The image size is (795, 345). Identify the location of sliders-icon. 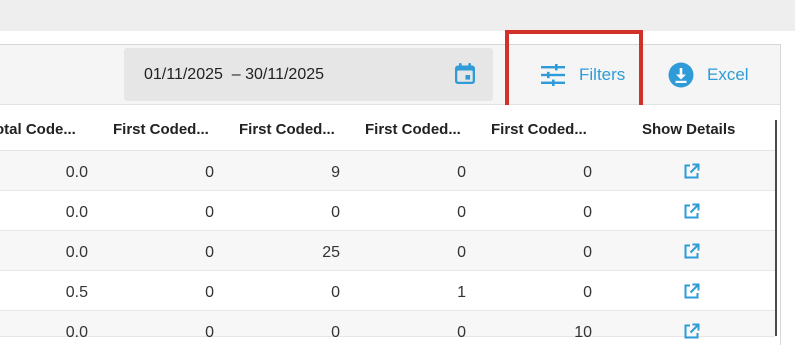
(553, 75).